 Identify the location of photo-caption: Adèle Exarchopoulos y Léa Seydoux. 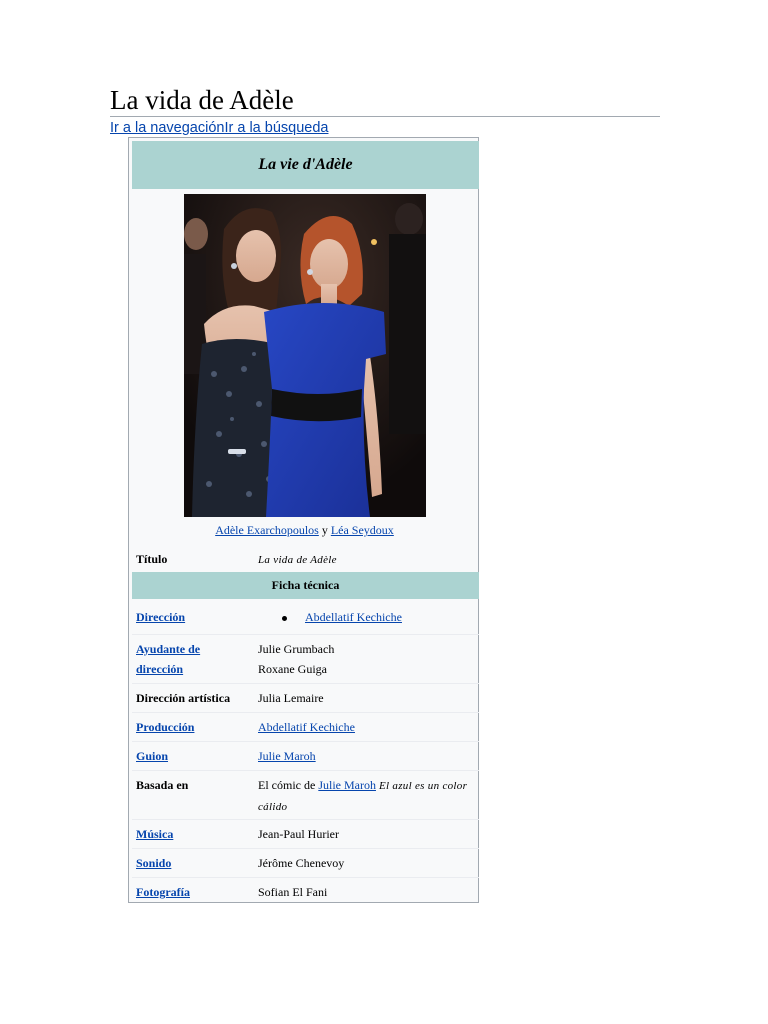
(304, 530).